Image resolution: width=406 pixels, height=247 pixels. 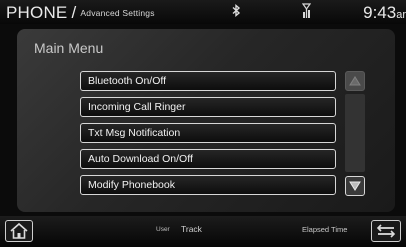 I want to click on menu-item-modify-phonebook: Modify Phonebook, so click(x=208, y=185).